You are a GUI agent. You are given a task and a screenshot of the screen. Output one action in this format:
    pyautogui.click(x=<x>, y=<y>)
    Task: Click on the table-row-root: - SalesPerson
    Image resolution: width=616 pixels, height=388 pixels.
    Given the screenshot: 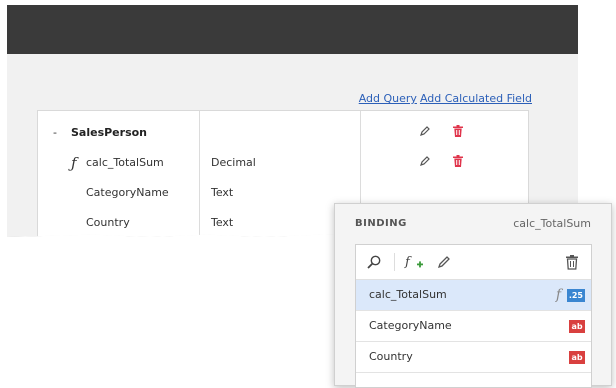 What is the action you would take?
    pyautogui.click(x=283, y=133)
    